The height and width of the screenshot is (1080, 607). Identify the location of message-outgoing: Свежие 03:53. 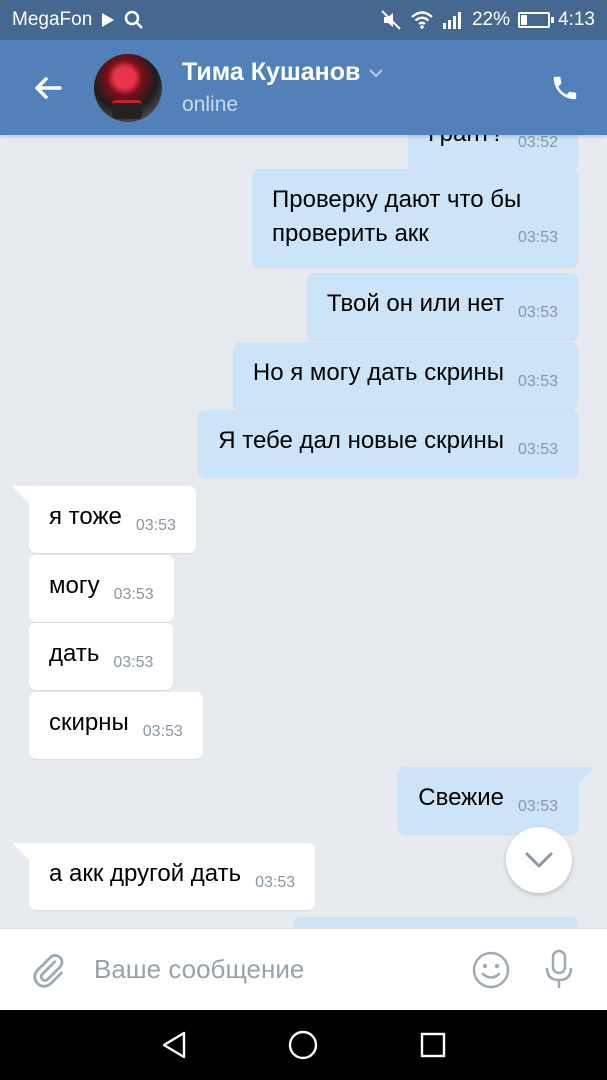
(488, 800).